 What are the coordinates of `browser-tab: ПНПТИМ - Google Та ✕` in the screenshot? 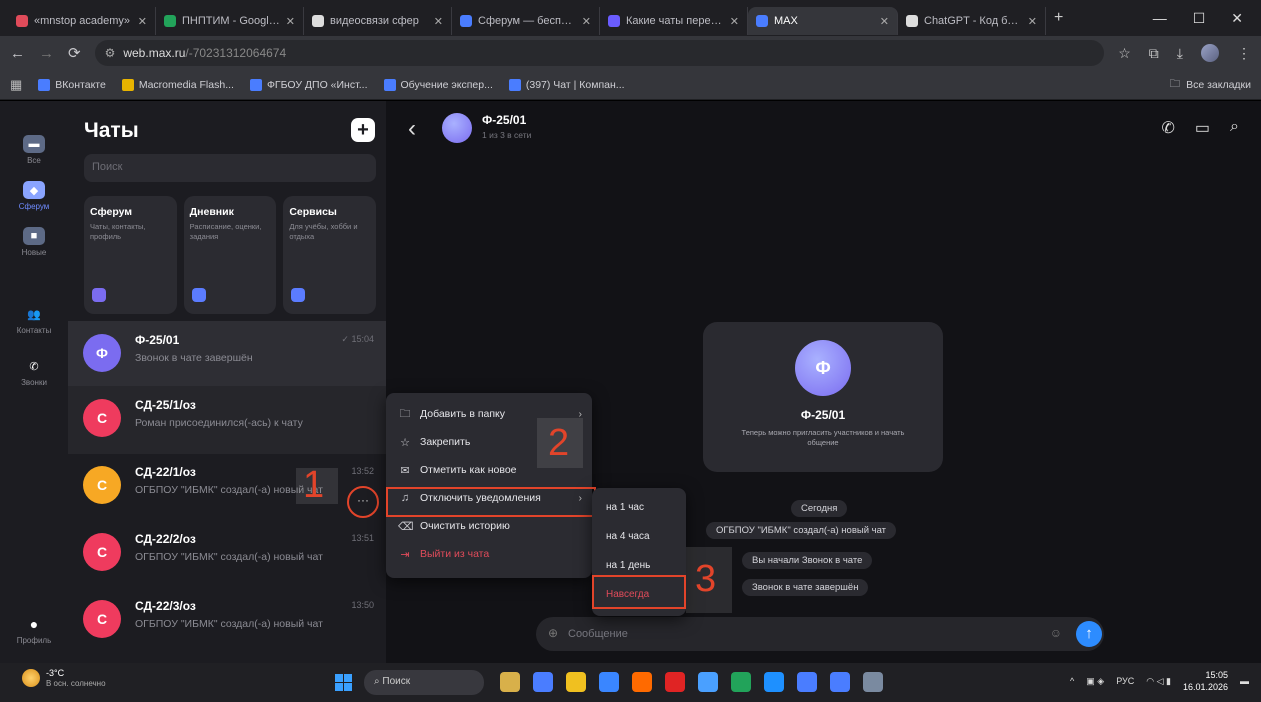 It's located at (230, 21).